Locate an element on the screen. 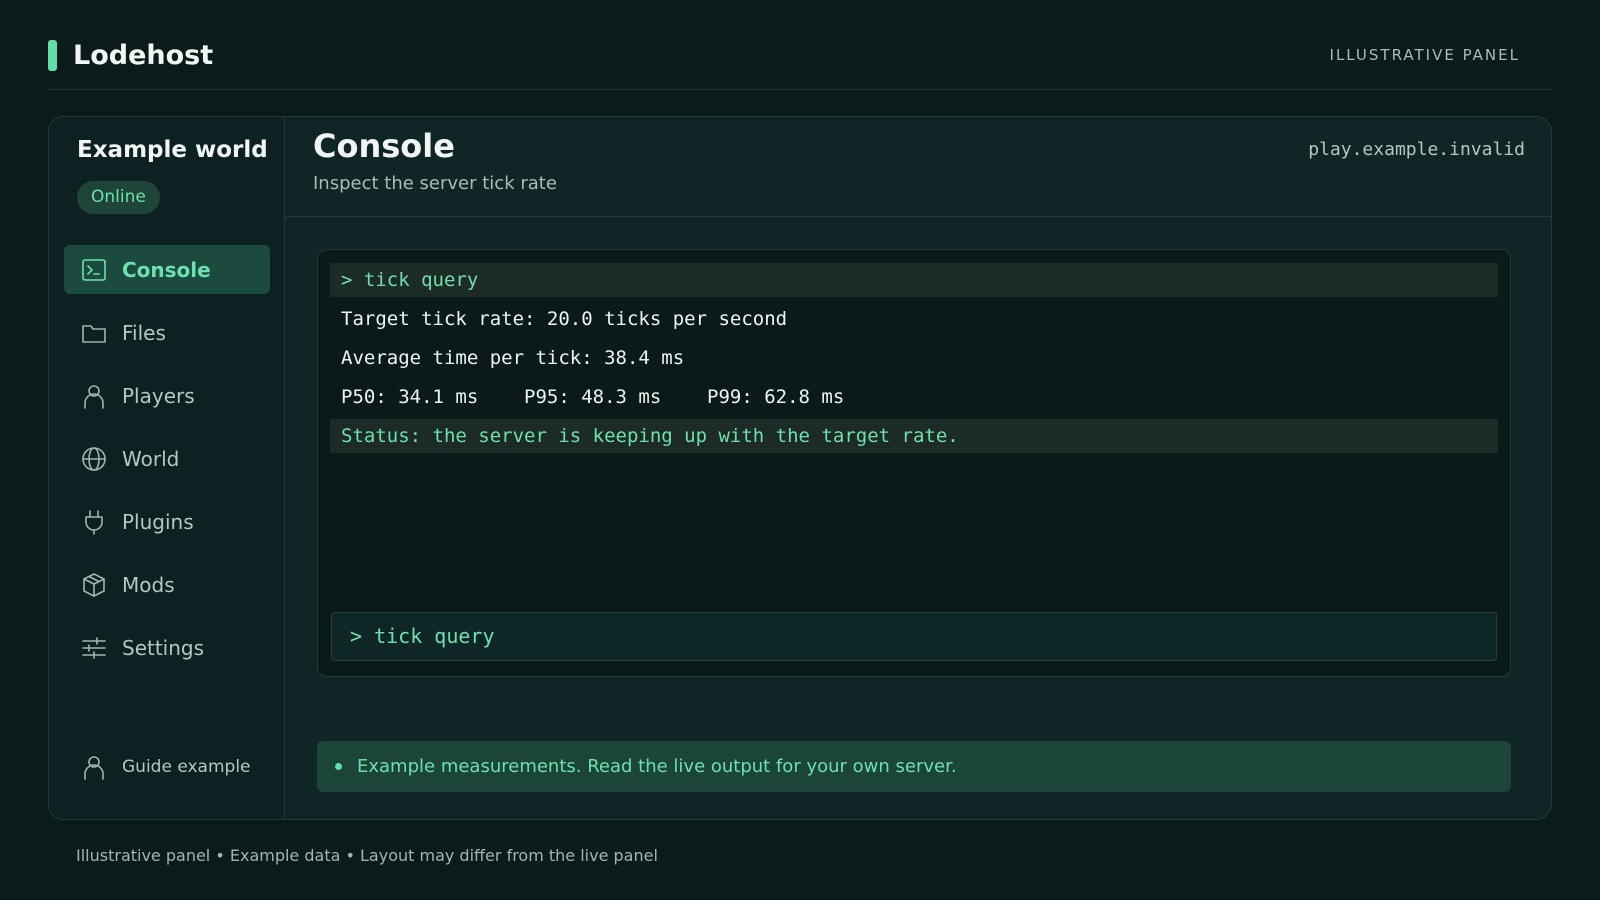 The width and height of the screenshot is (1600, 900). sidebar-item-mods: Mods is located at coordinates (167, 584).